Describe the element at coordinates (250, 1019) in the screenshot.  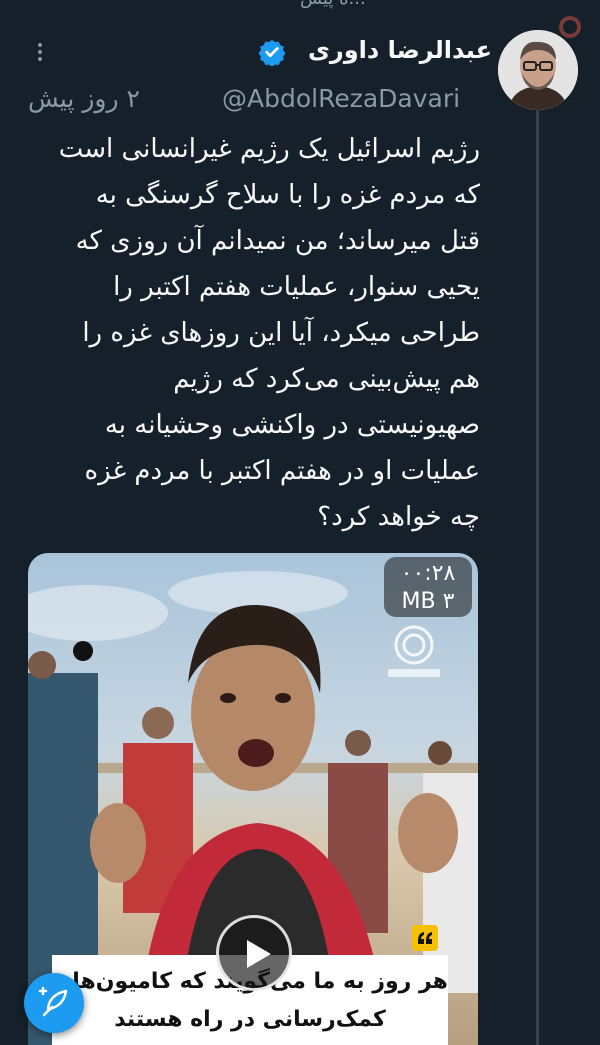
I see `video-caption-line-2: کمک‌رسانی در راه هستند` at that location.